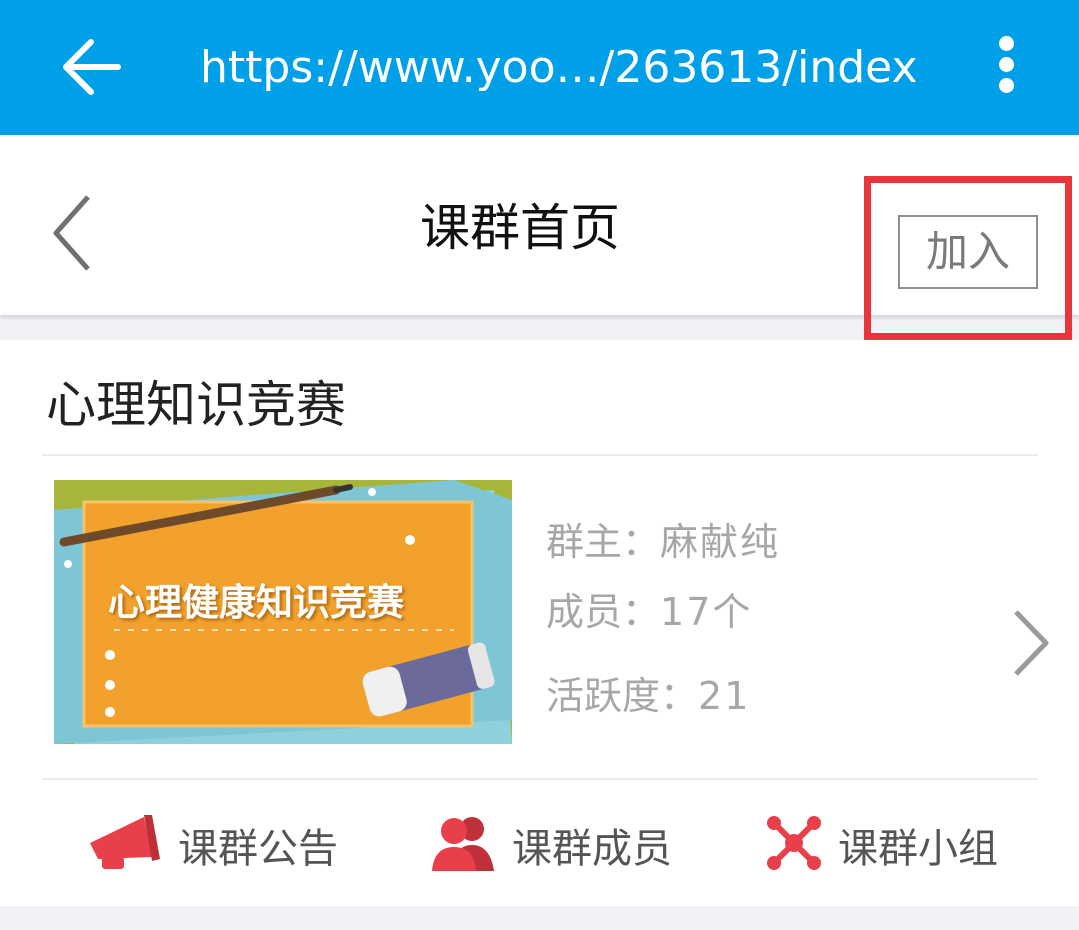 The width and height of the screenshot is (1079, 930). Describe the element at coordinates (256, 602) in the screenshot. I see `cover-title: 心理健康知识竞赛` at that location.